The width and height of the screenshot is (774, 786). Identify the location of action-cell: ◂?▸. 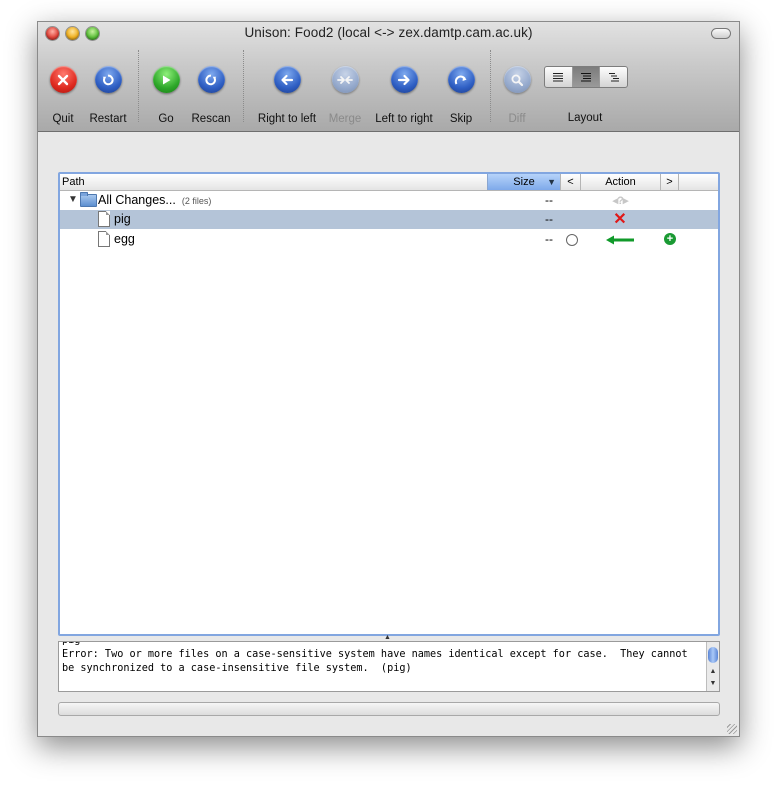
(620, 200).